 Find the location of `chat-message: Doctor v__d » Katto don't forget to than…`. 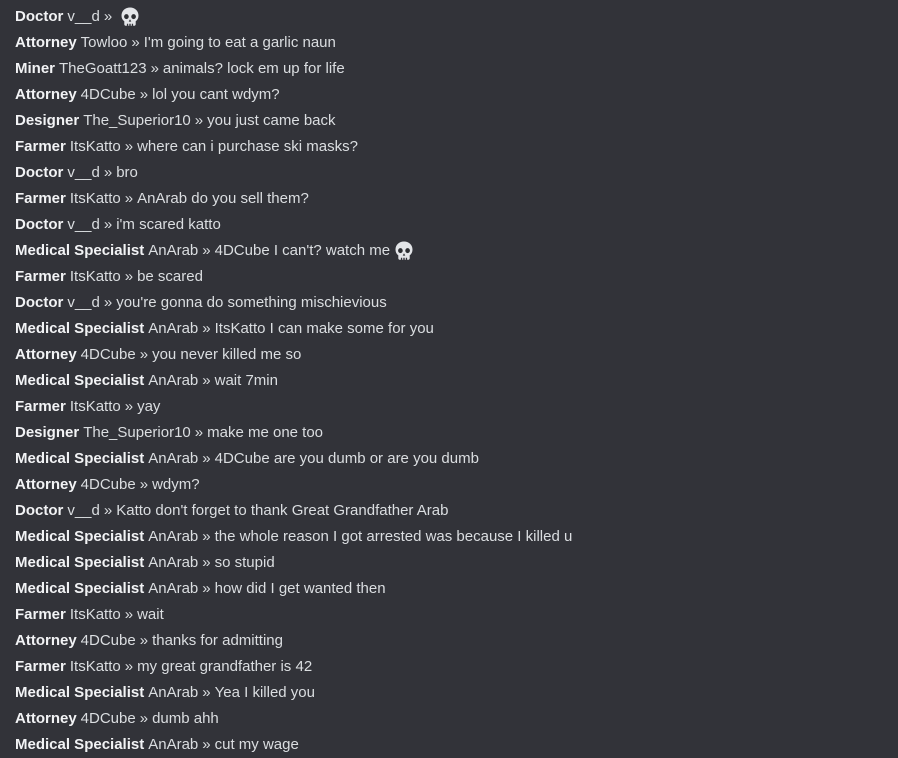

chat-message: Doctor v__d » Katto don't forget to than… is located at coordinates (456, 511).